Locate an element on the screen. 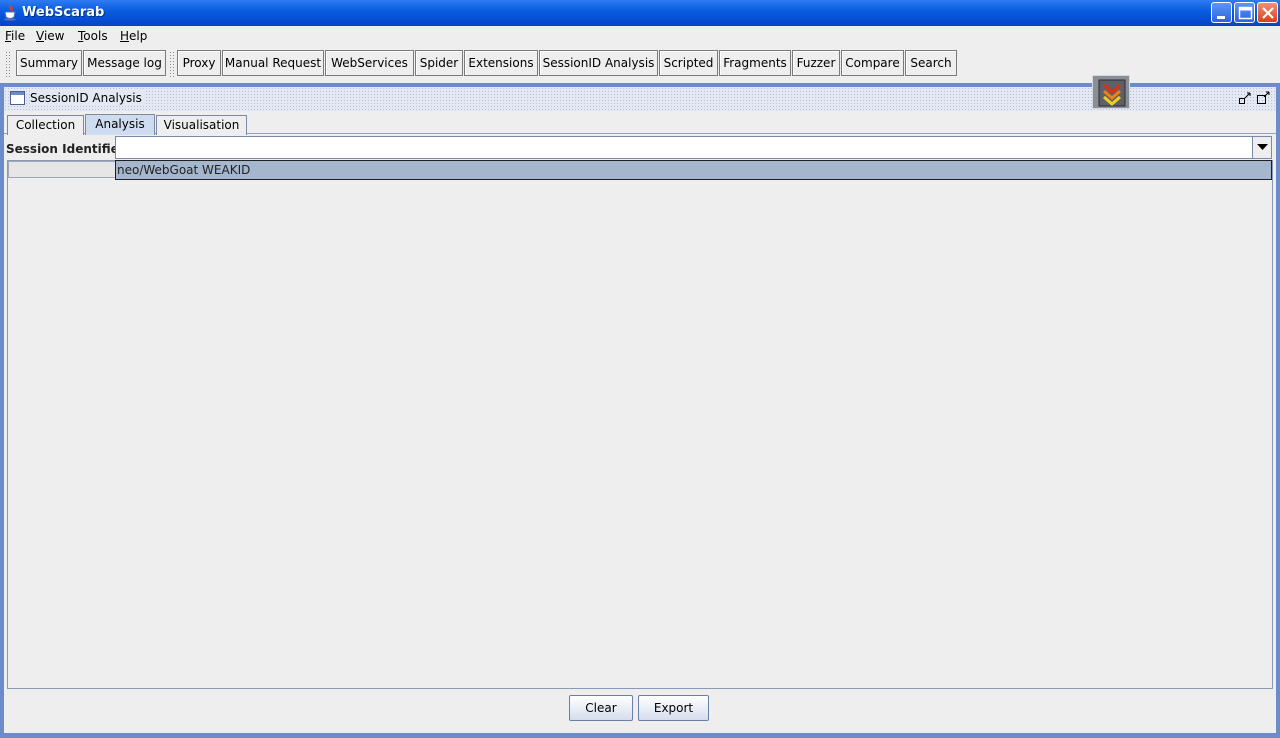  frame-window-icon is located at coordinates (17, 98).